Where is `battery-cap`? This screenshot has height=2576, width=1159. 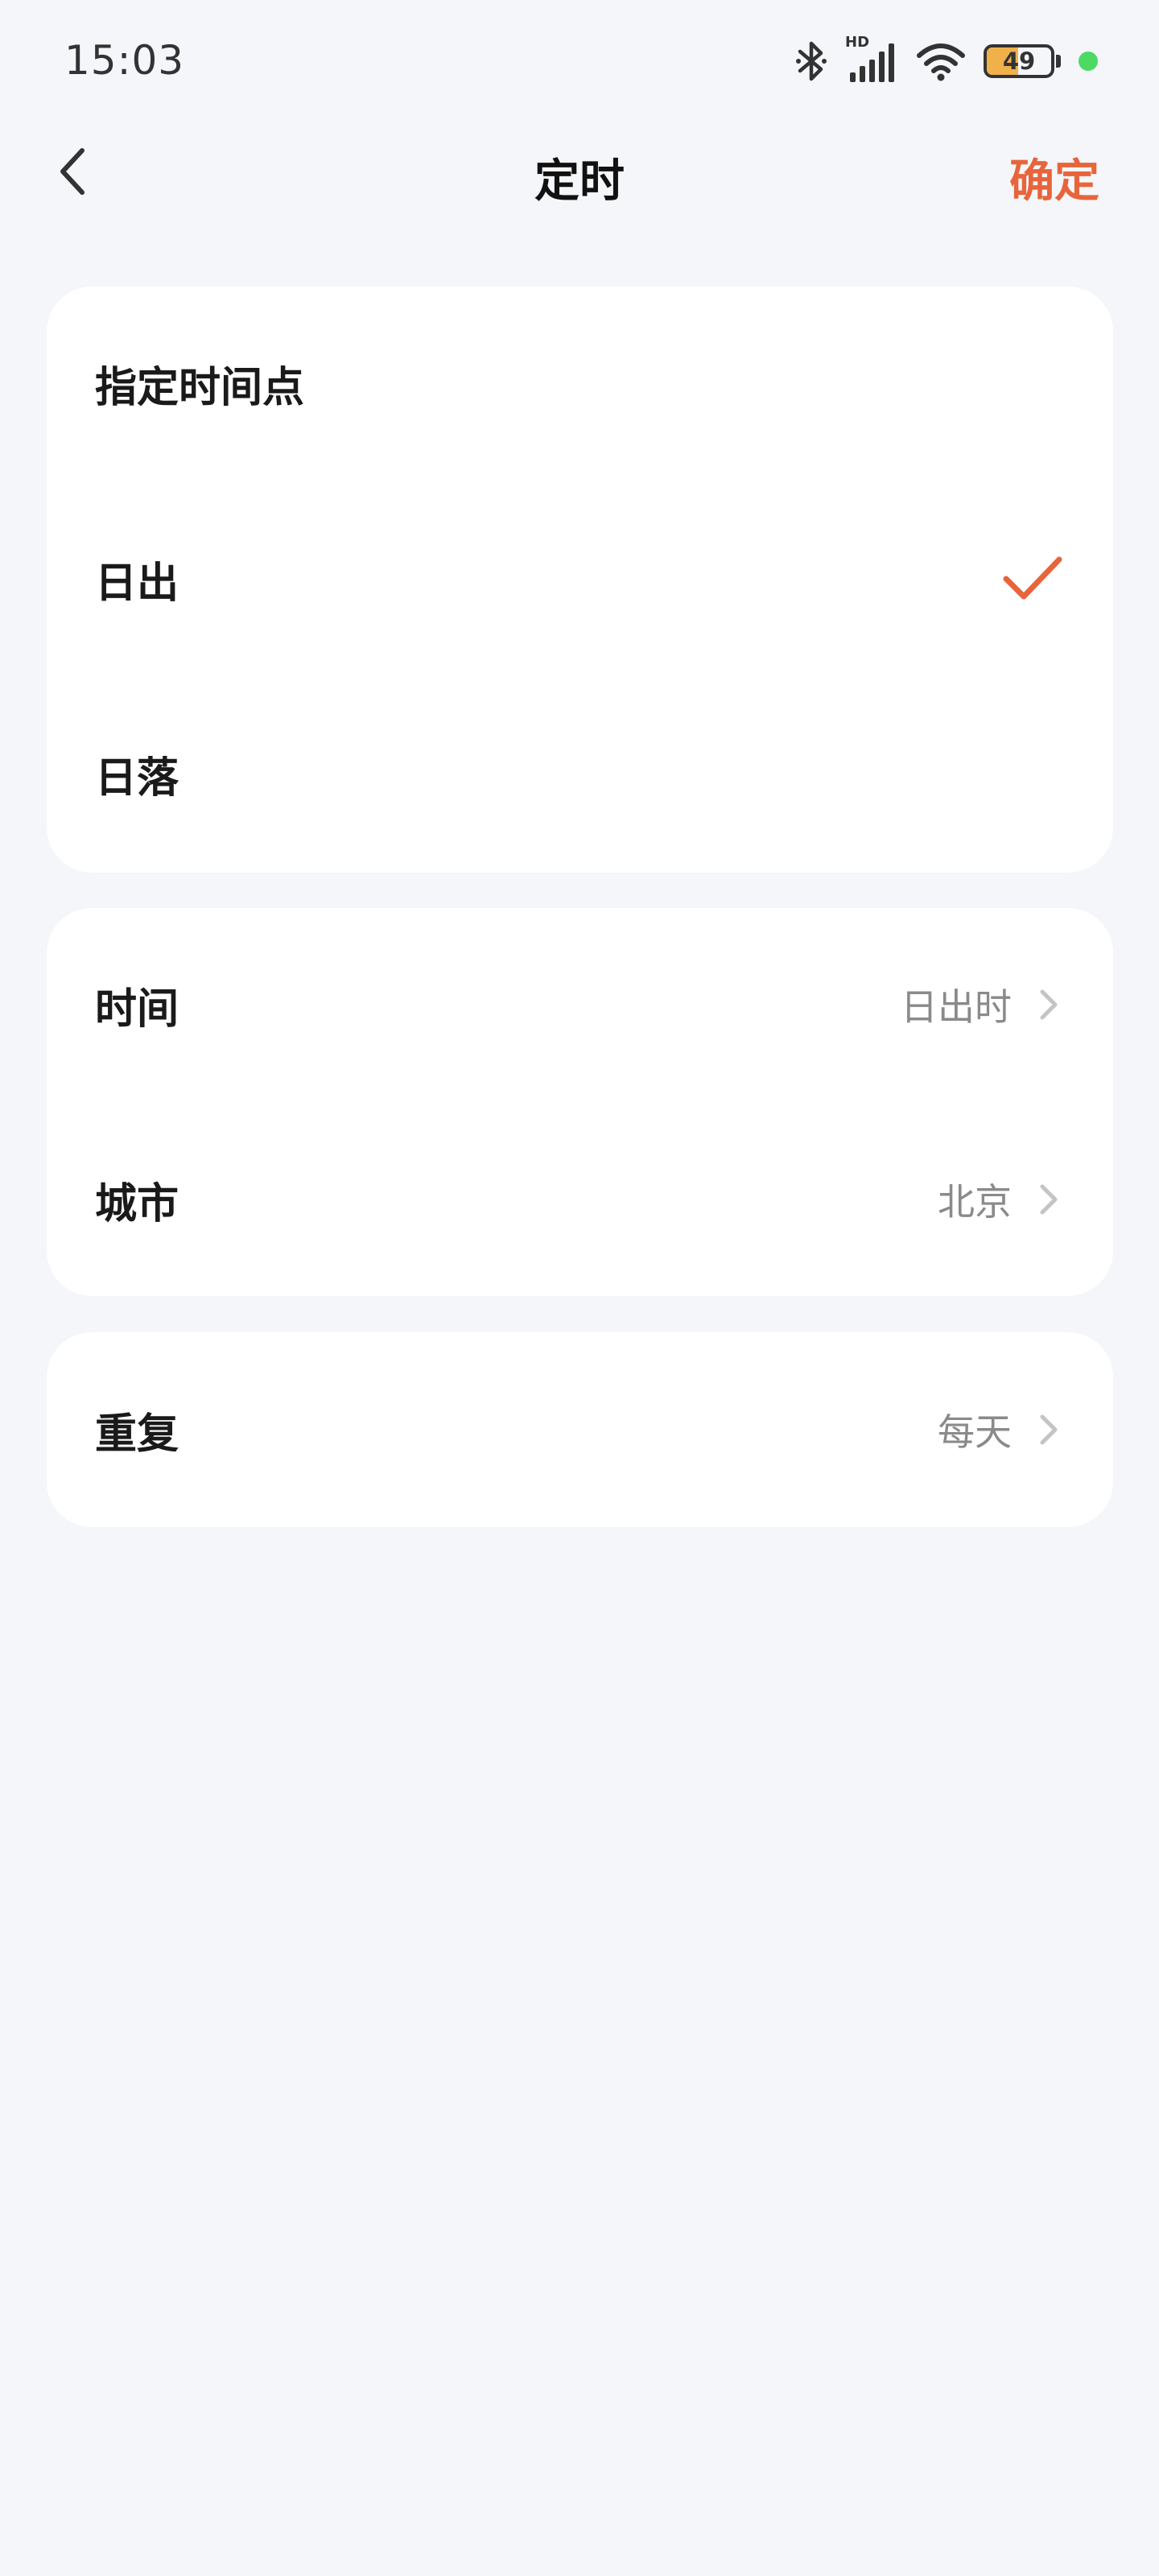
battery-cap is located at coordinates (1058, 61).